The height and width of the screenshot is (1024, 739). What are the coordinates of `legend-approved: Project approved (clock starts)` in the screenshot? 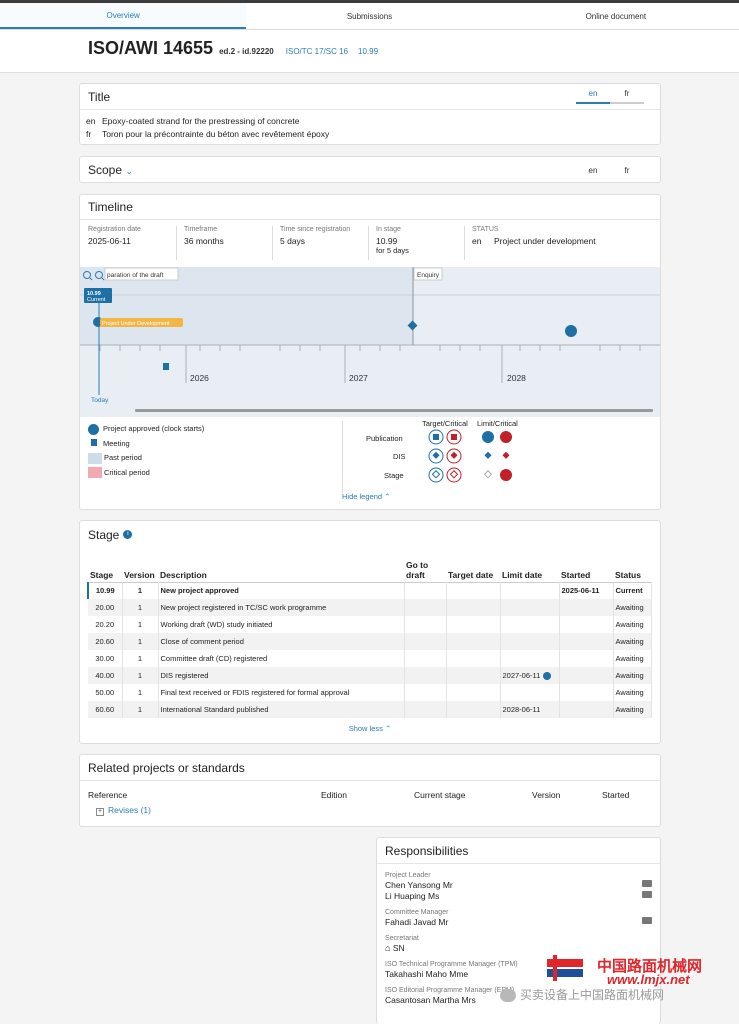 It's located at (146, 429).